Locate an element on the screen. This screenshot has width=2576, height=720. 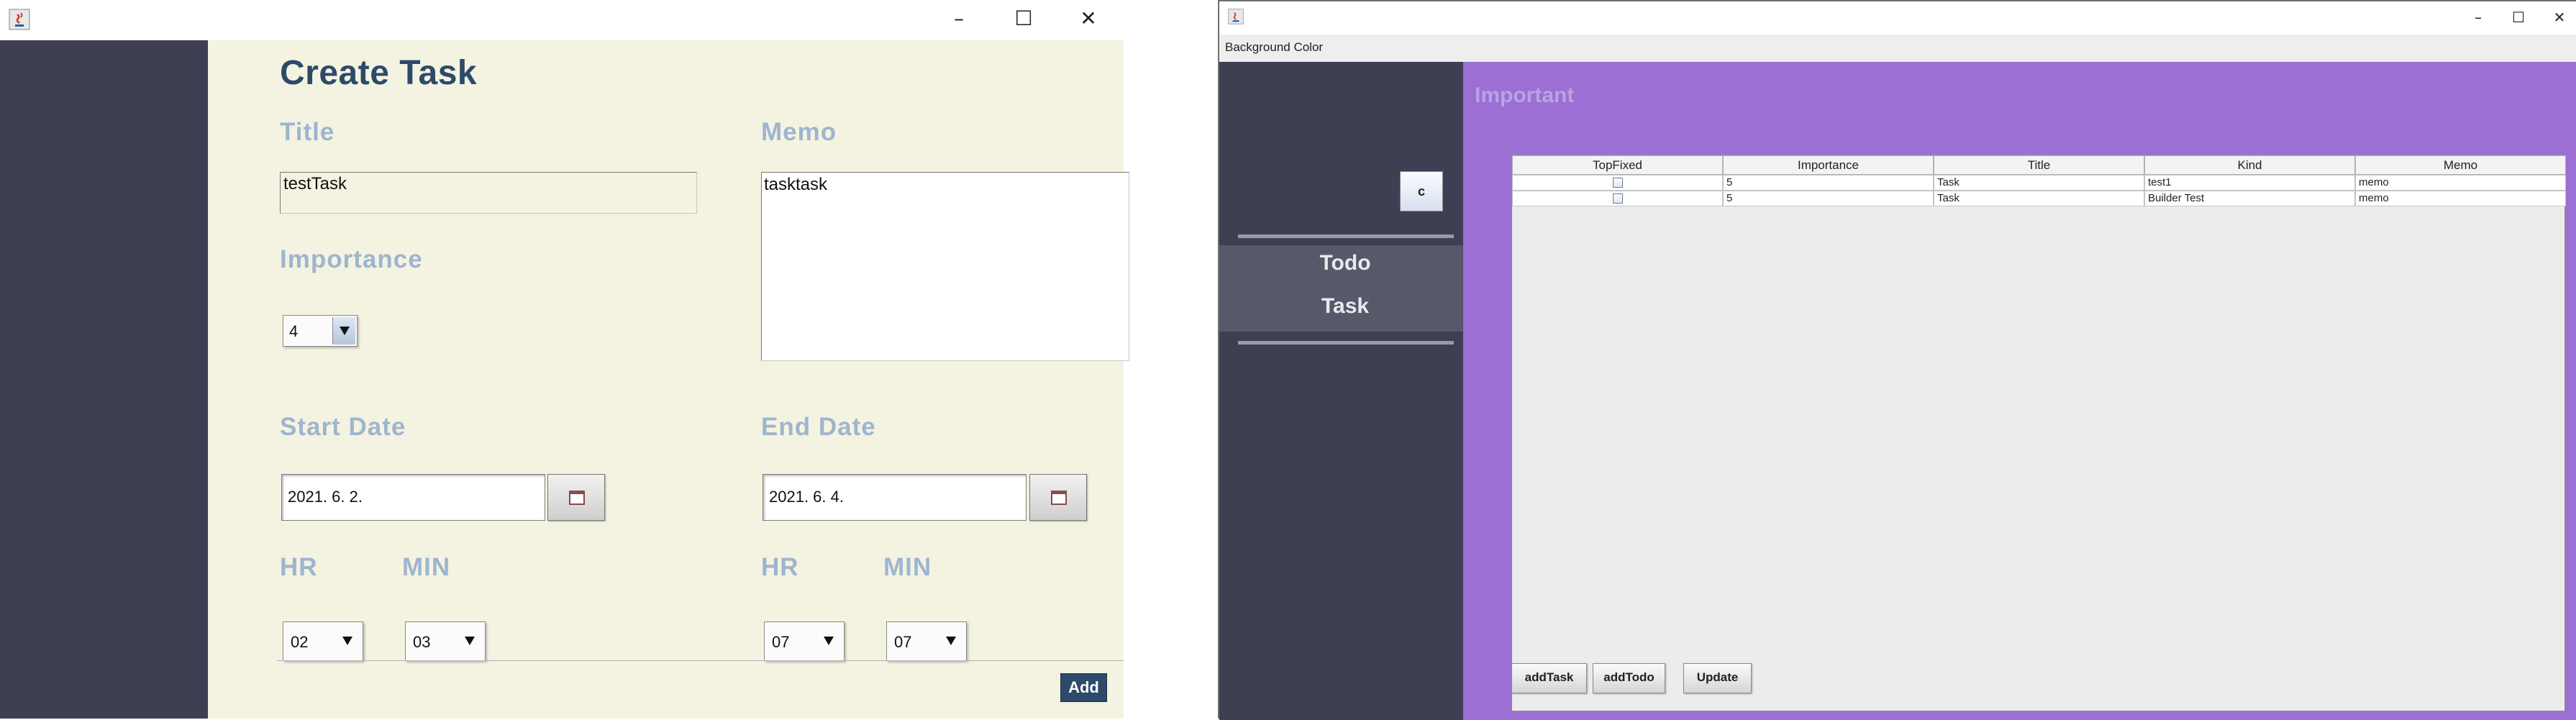
end-hr-value: 07 is located at coordinates (781, 642).